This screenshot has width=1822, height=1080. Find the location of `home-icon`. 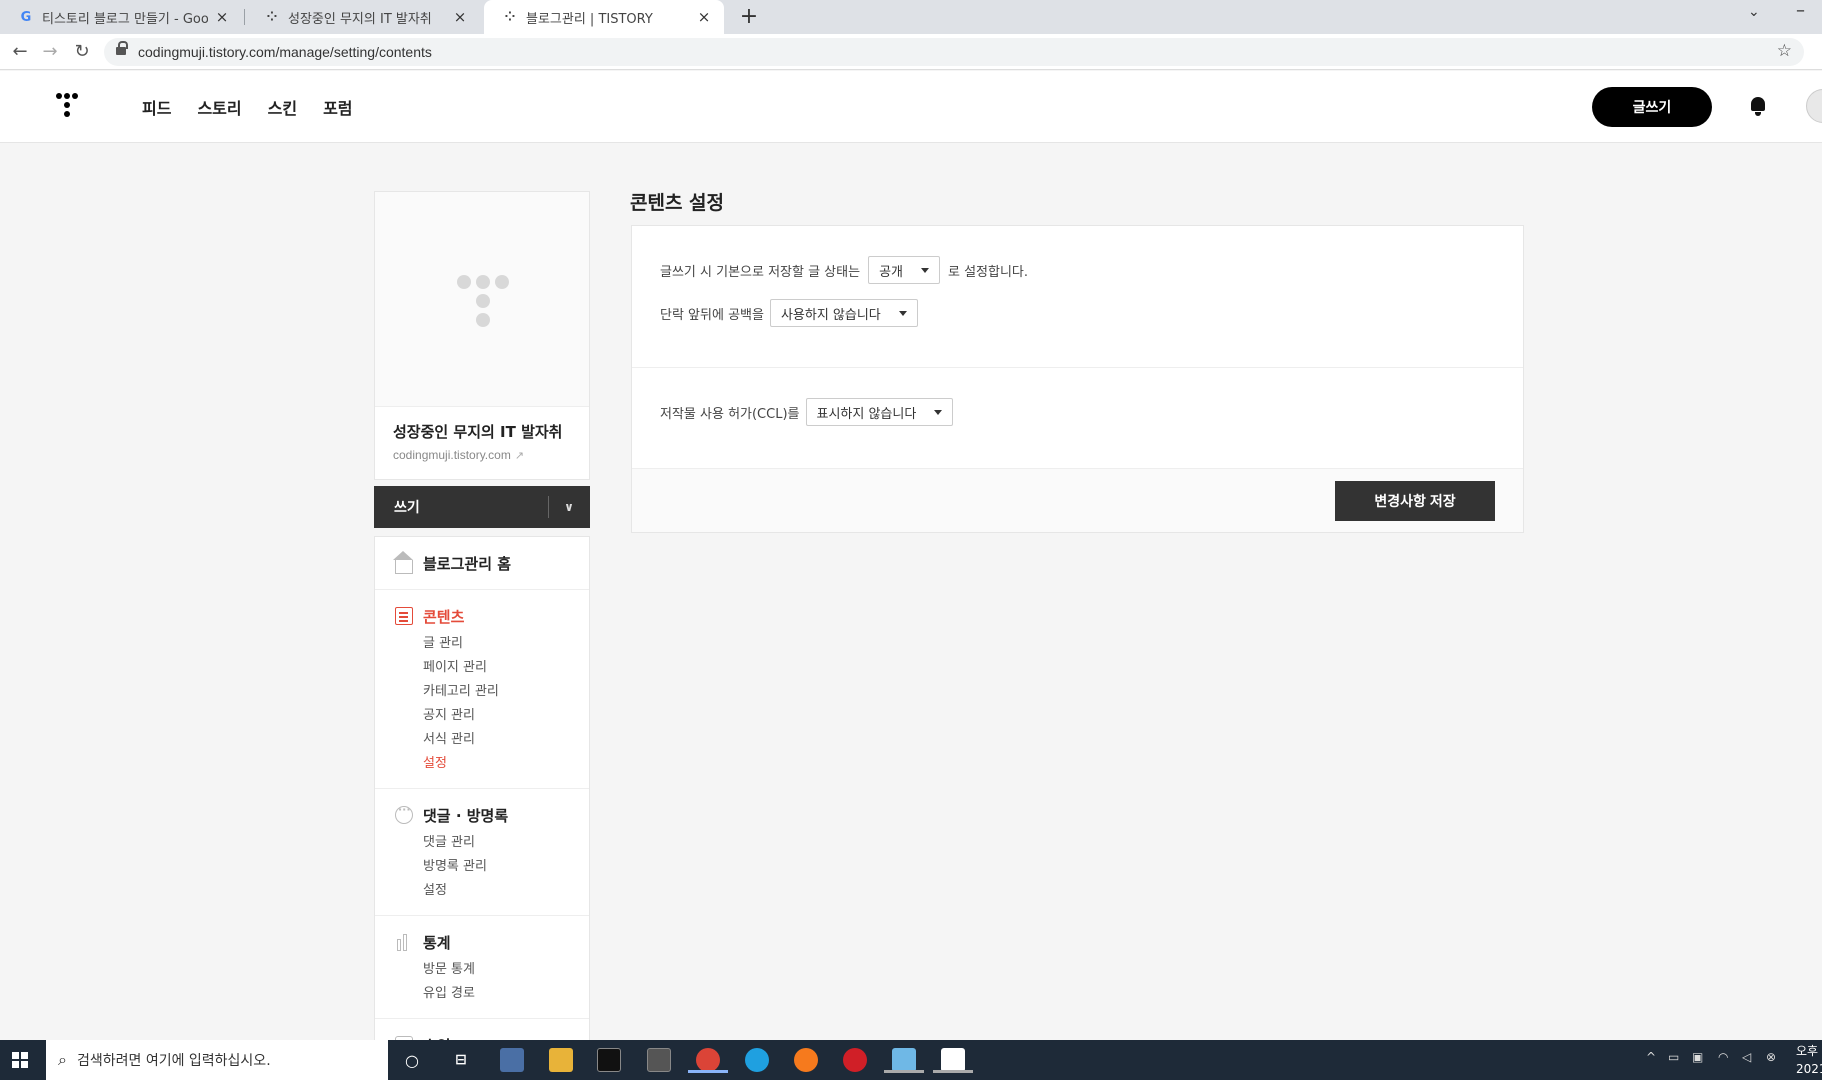

home-icon is located at coordinates (403, 562).